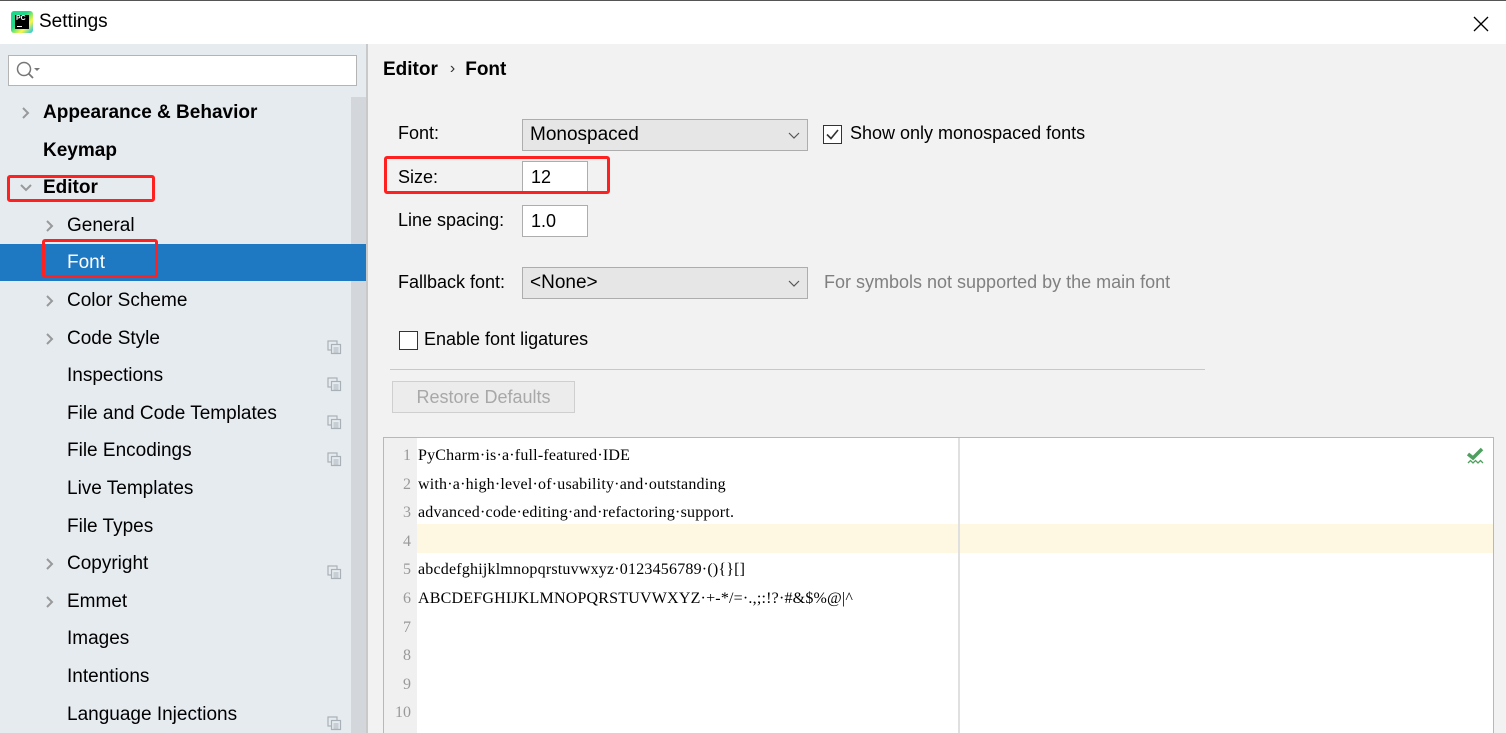  I want to click on sidebar-item-label: File Types, so click(110, 526).